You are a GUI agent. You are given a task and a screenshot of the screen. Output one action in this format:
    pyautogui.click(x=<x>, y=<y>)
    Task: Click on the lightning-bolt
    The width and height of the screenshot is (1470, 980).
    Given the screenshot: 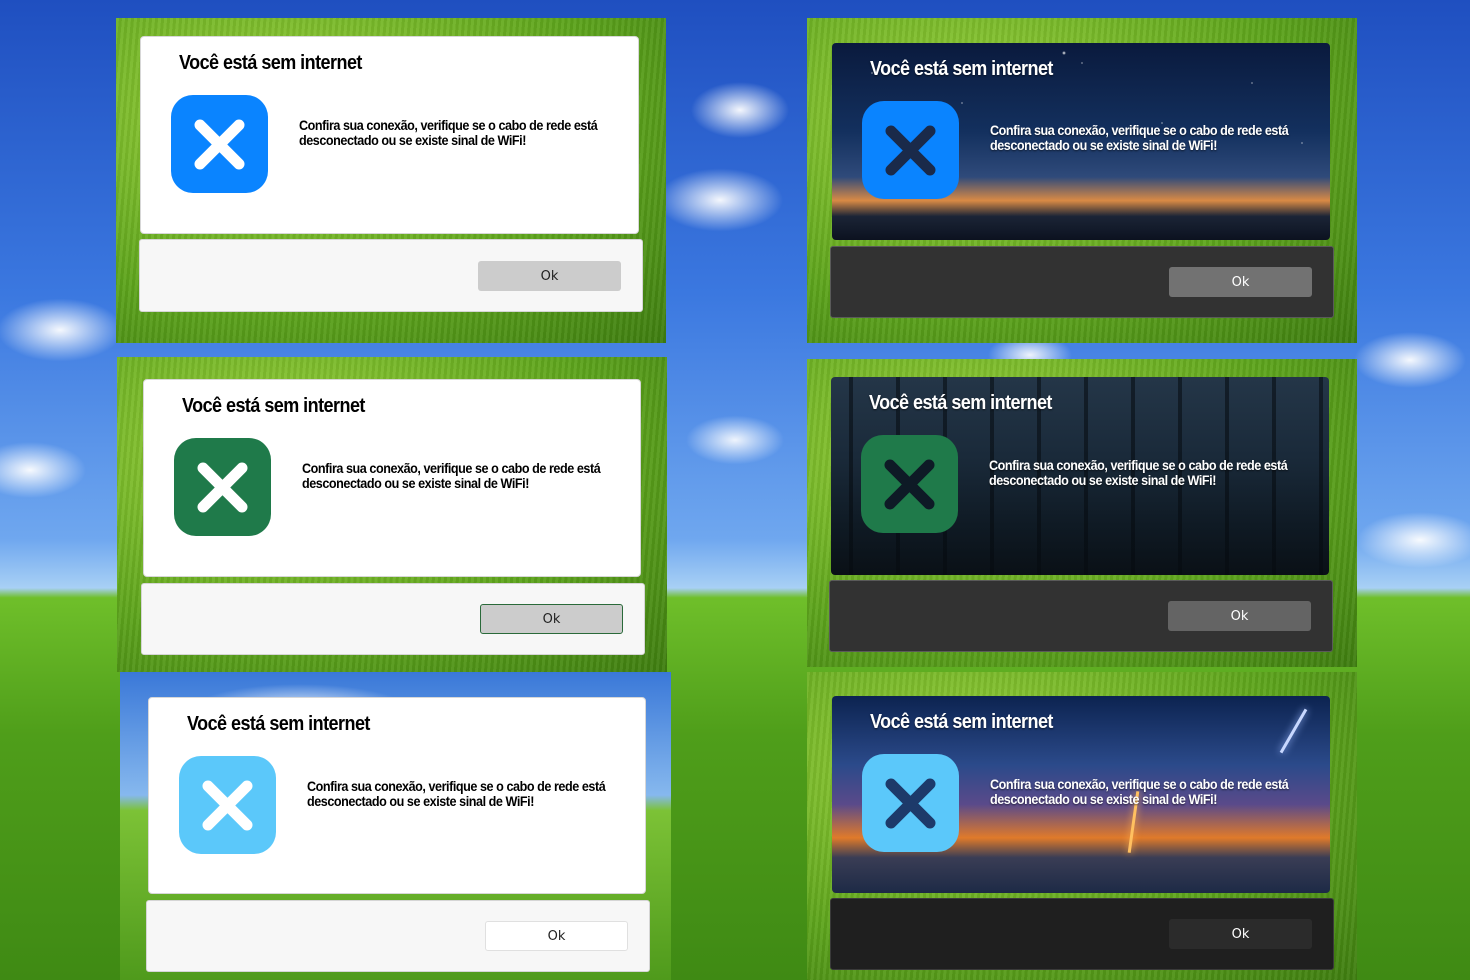 What is the action you would take?
    pyautogui.click(x=1293, y=731)
    